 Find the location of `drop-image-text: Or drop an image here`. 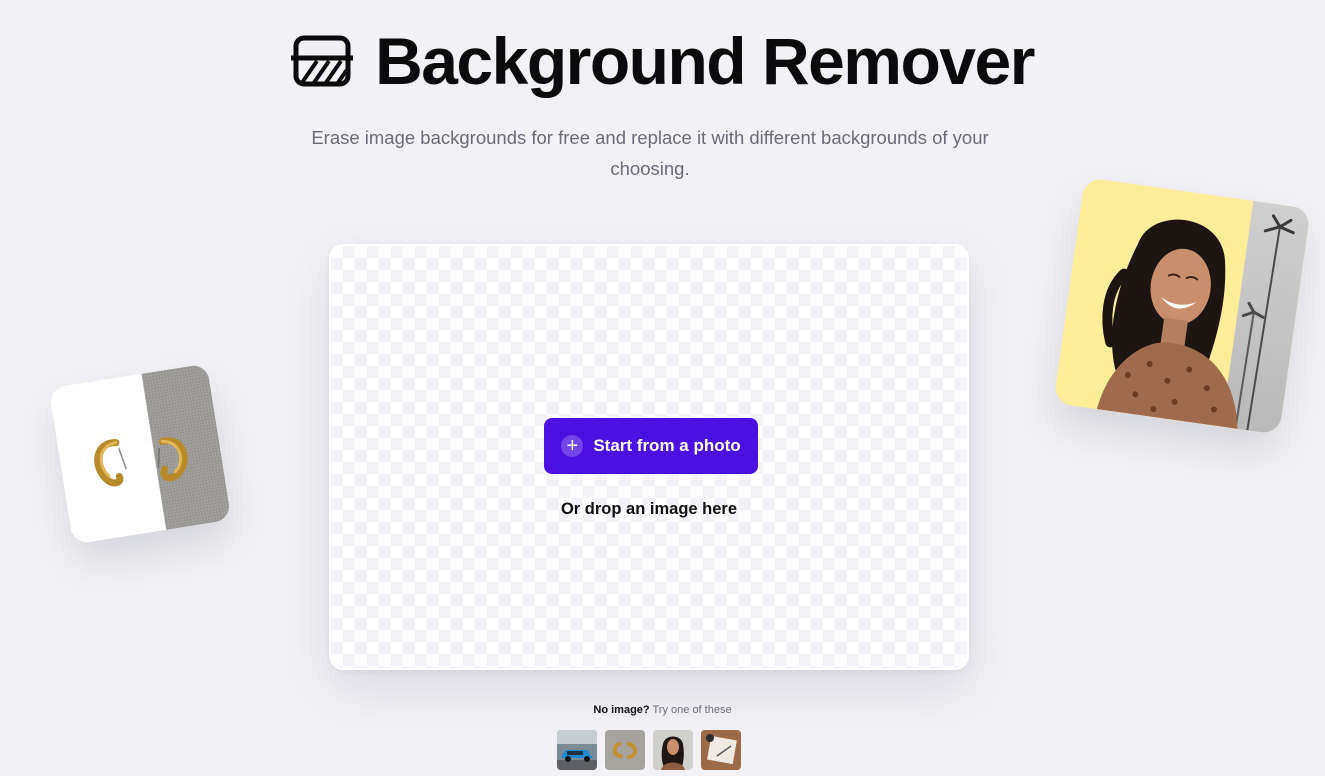

drop-image-text: Or drop an image here is located at coordinates (649, 509).